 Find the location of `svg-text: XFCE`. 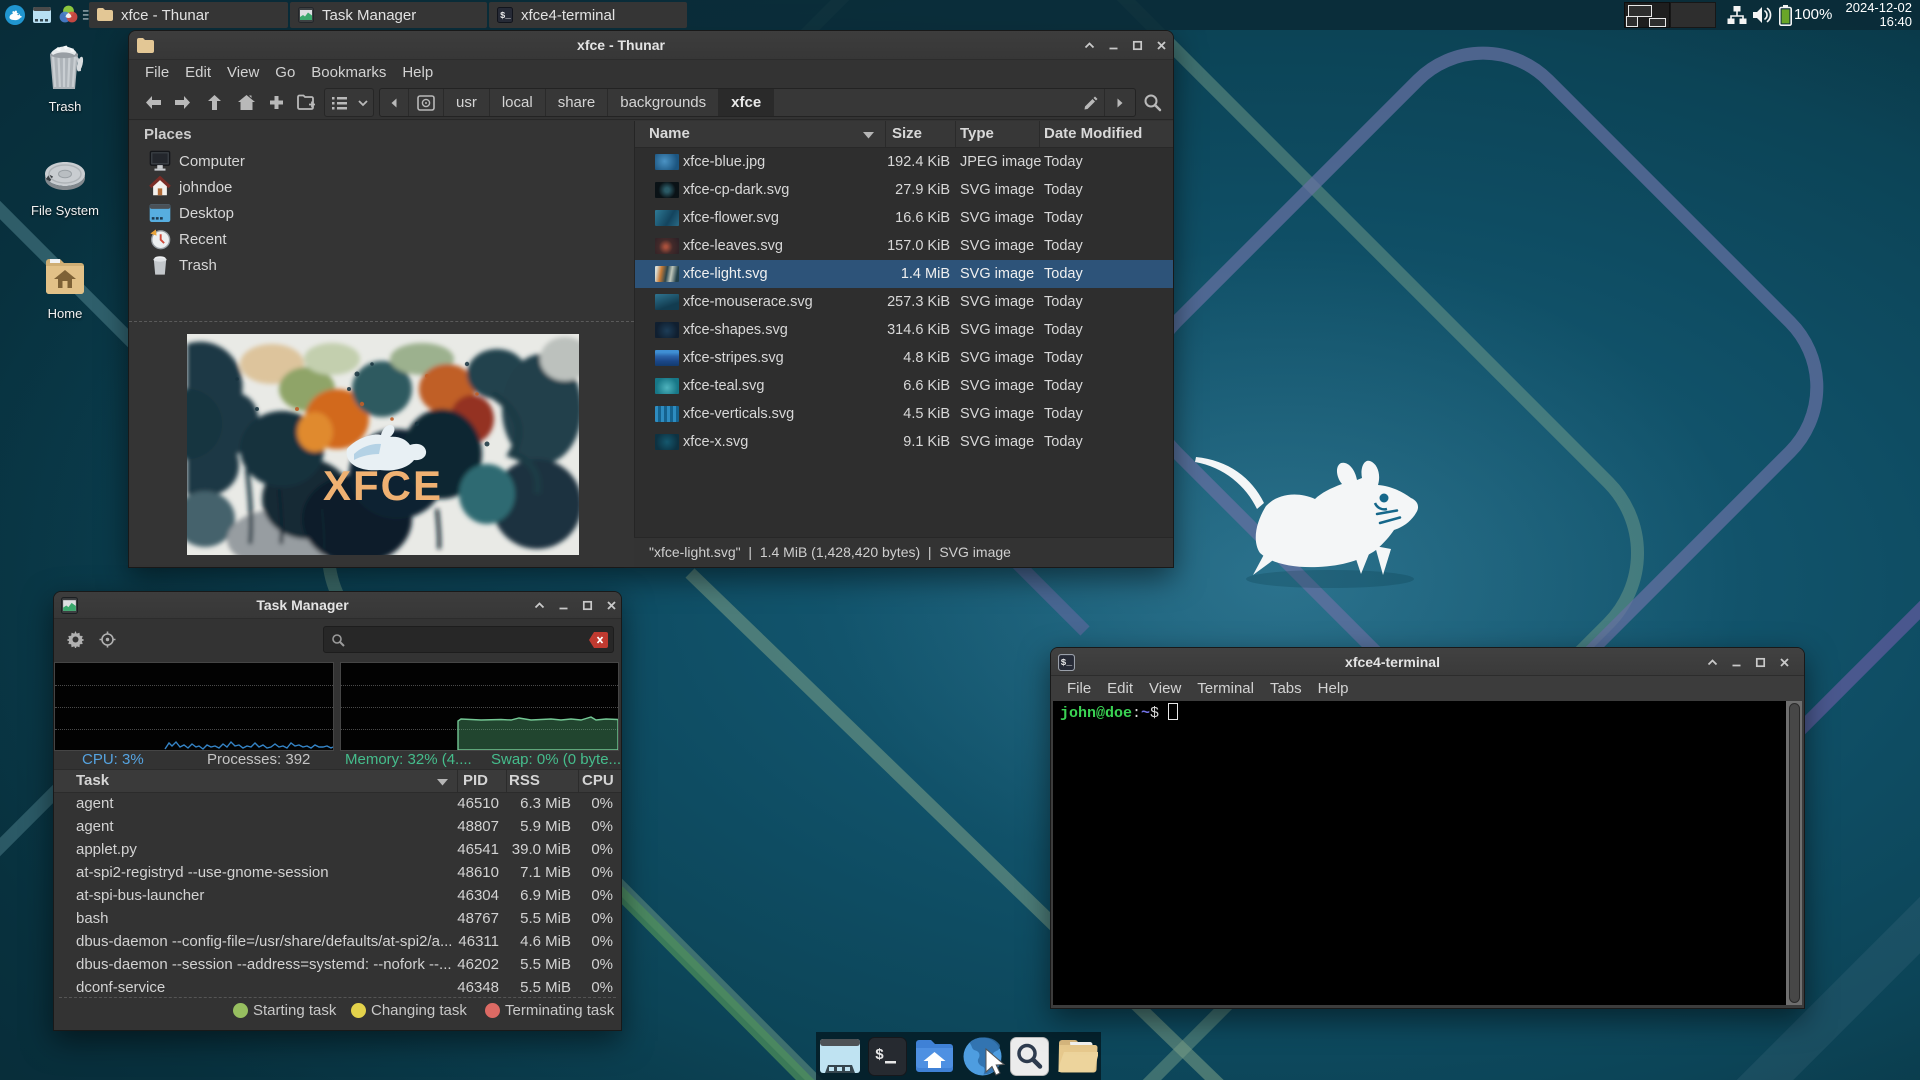

svg-text: XFCE is located at coordinates (383, 485).